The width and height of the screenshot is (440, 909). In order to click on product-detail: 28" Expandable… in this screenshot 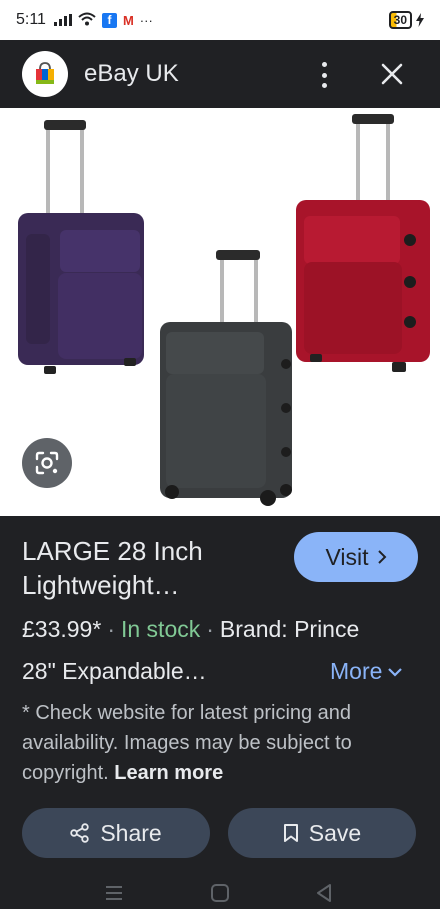, I will do `click(114, 671)`.